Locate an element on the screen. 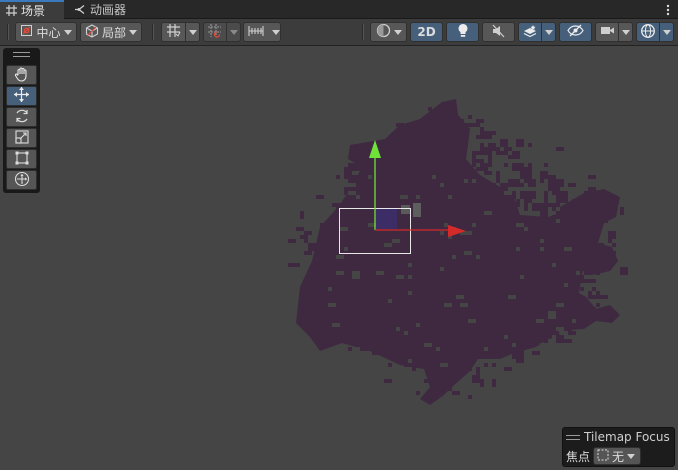 The height and width of the screenshot is (470, 678). increment-snap-button is located at coordinates (222, 32).